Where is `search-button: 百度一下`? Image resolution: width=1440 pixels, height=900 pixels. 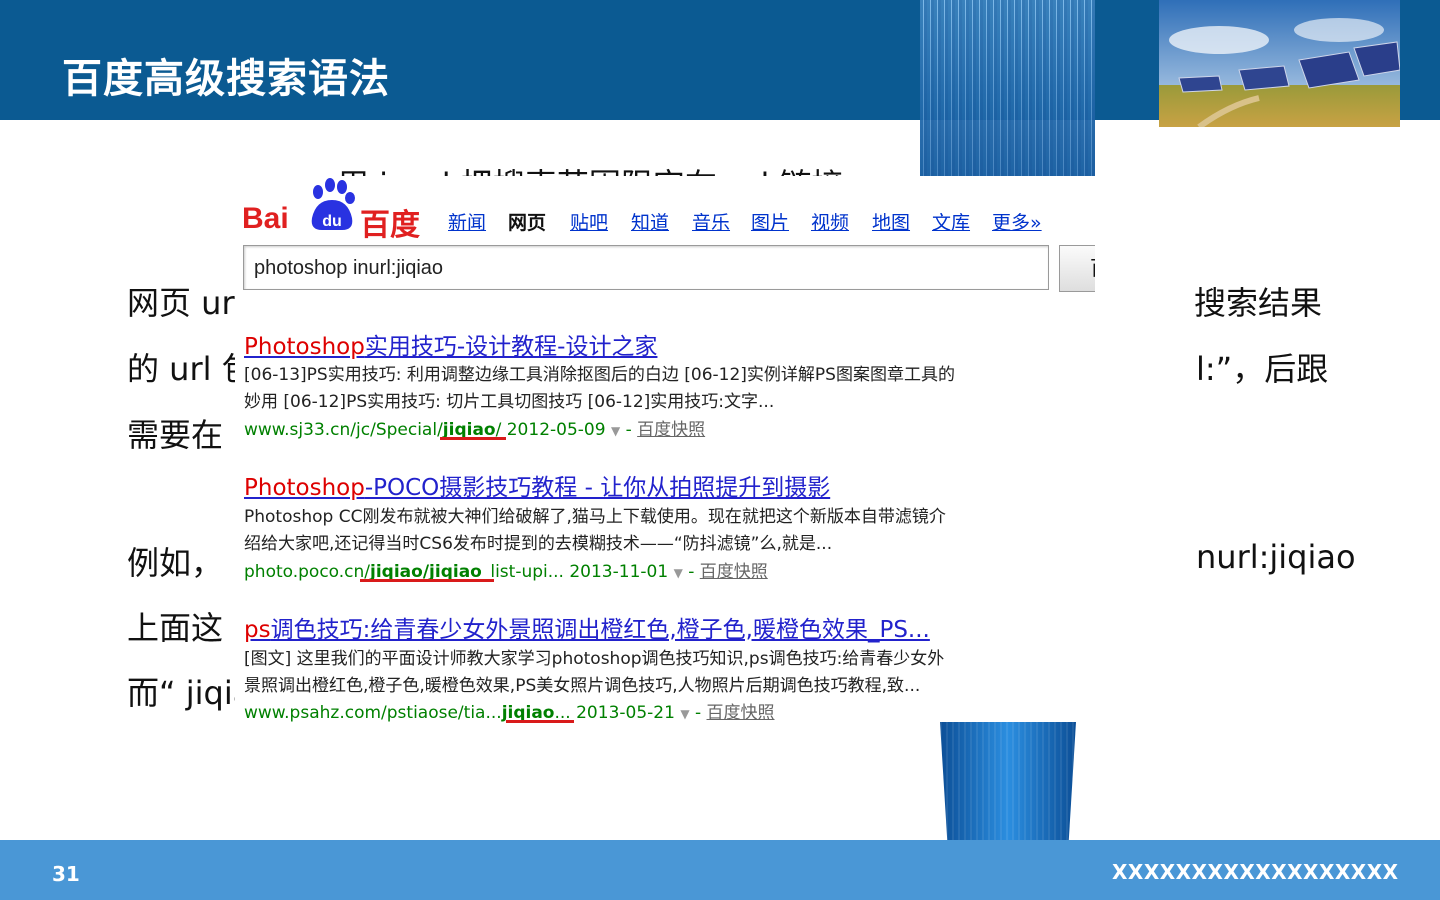
search-button: 百度一下 is located at coordinates (1077, 268).